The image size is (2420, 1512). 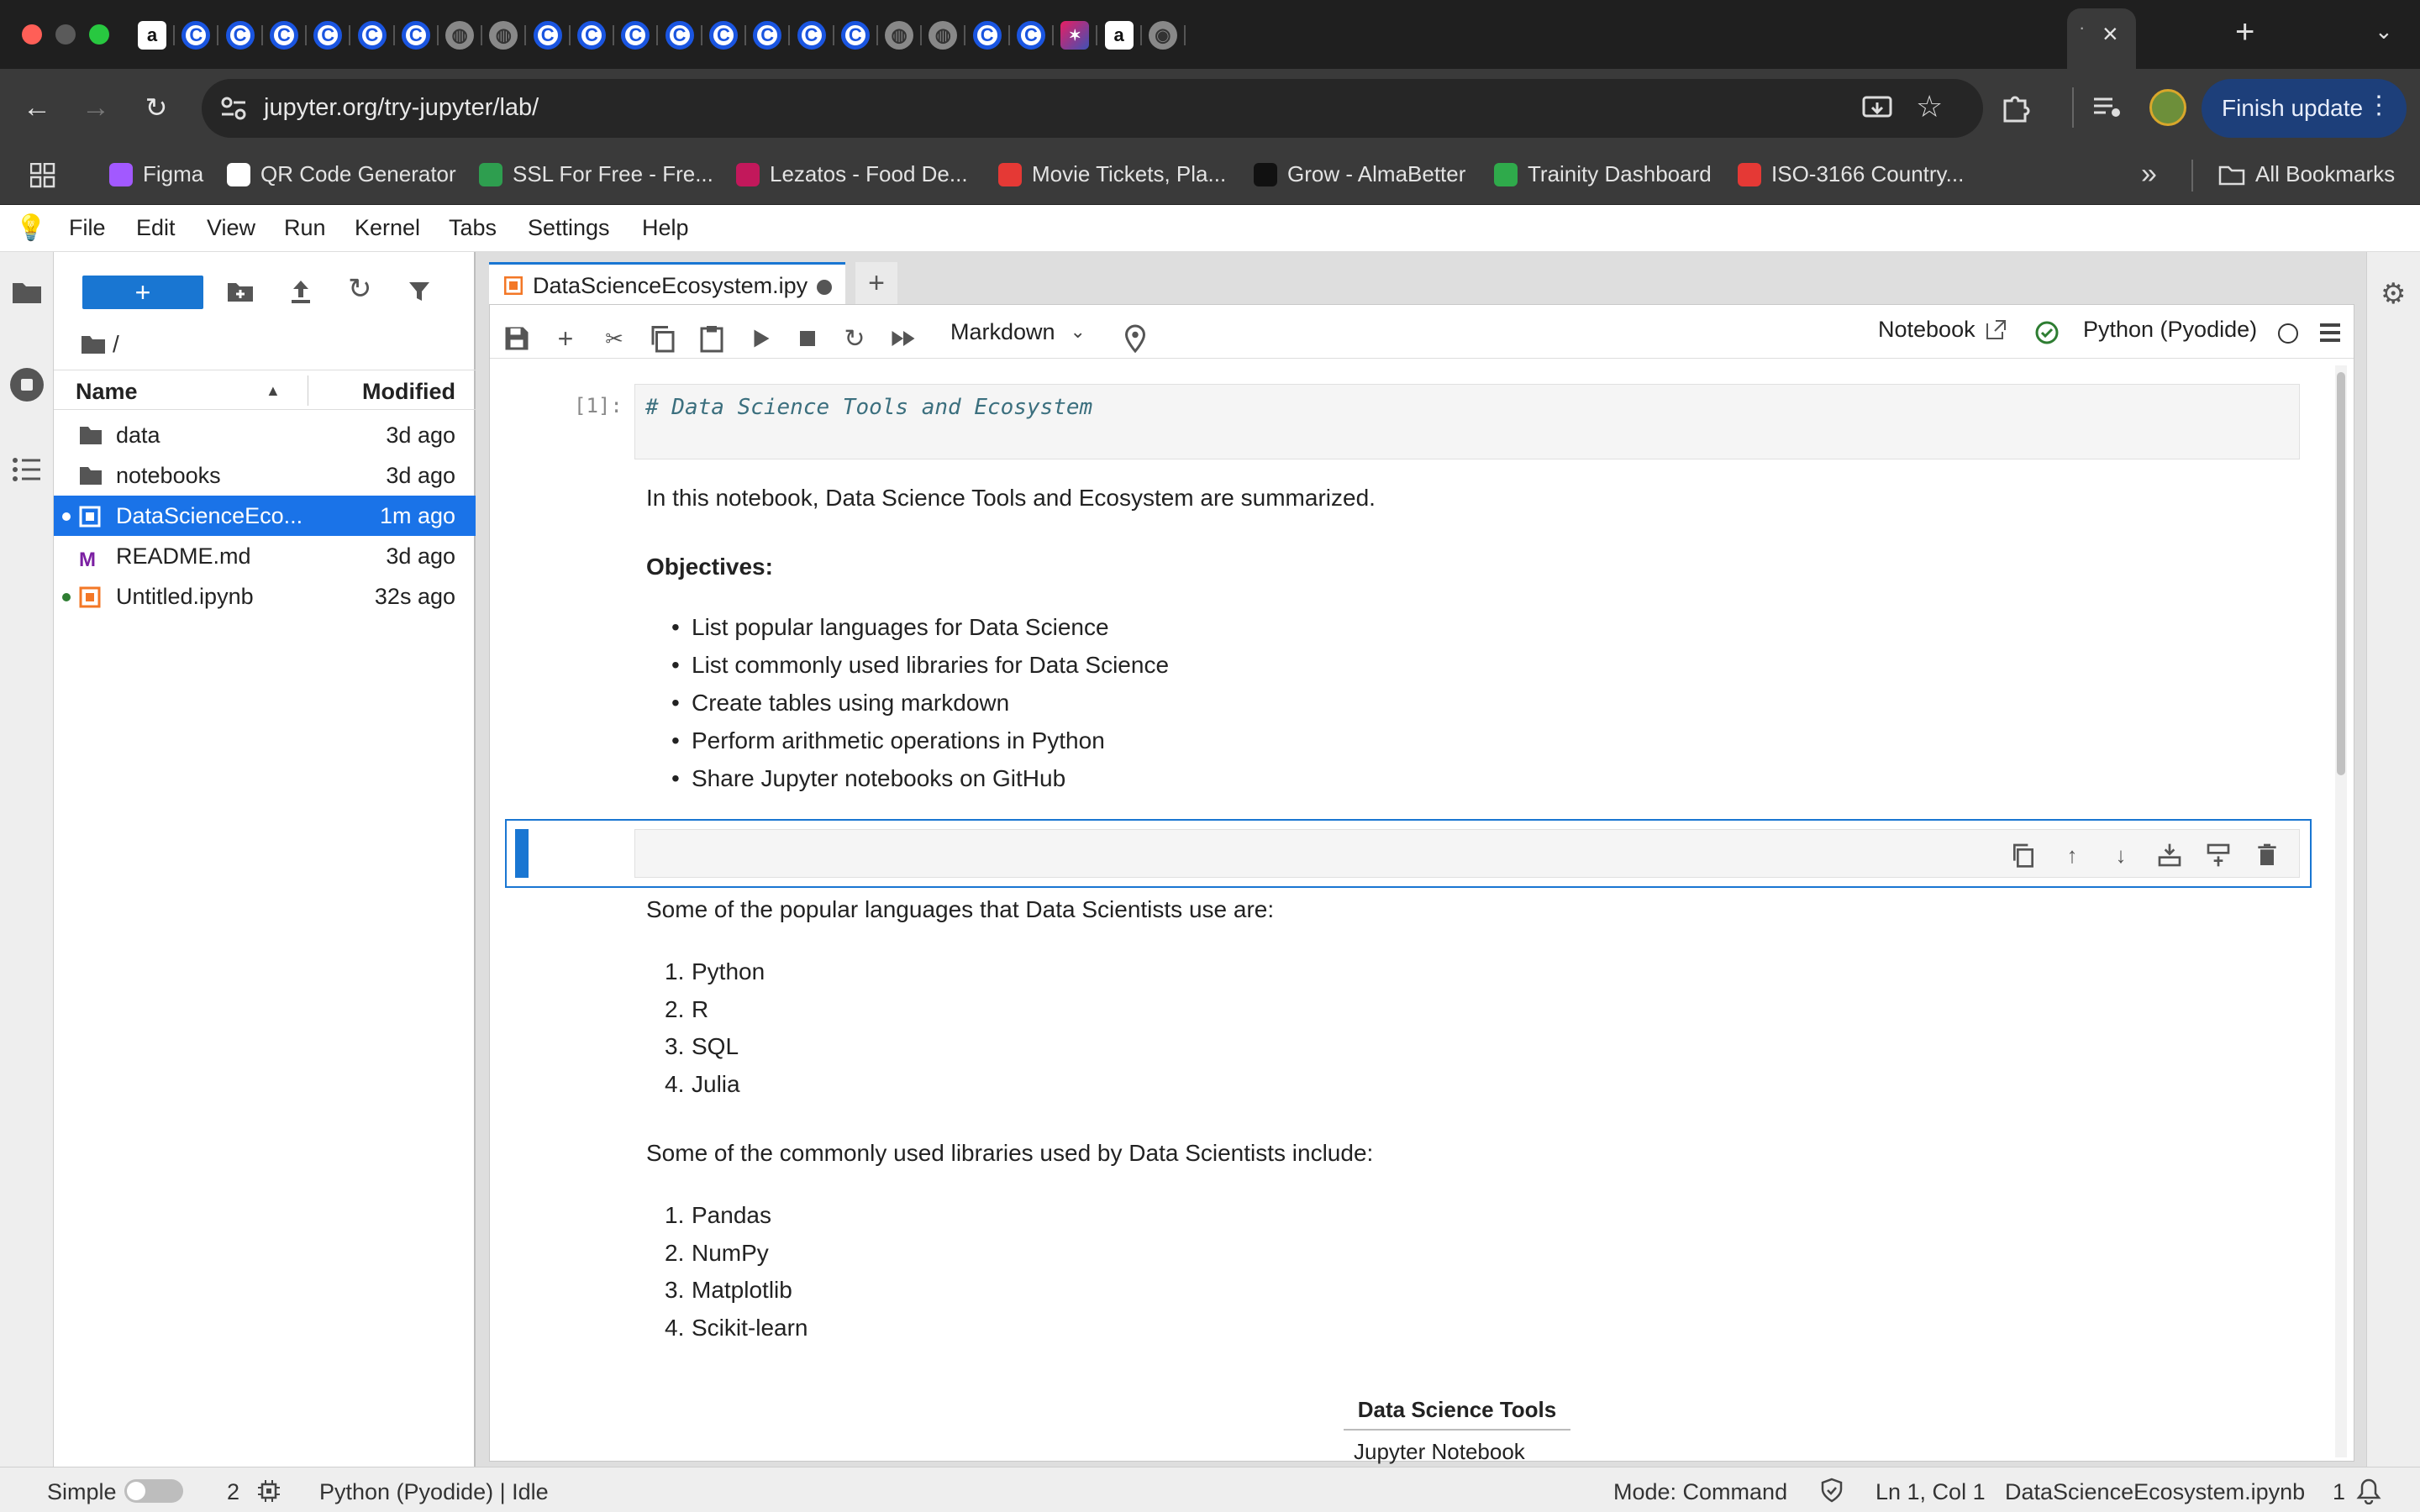 What do you see at coordinates (157, 107) in the screenshot?
I see `reload-icon: ↻` at bounding box center [157, 107].